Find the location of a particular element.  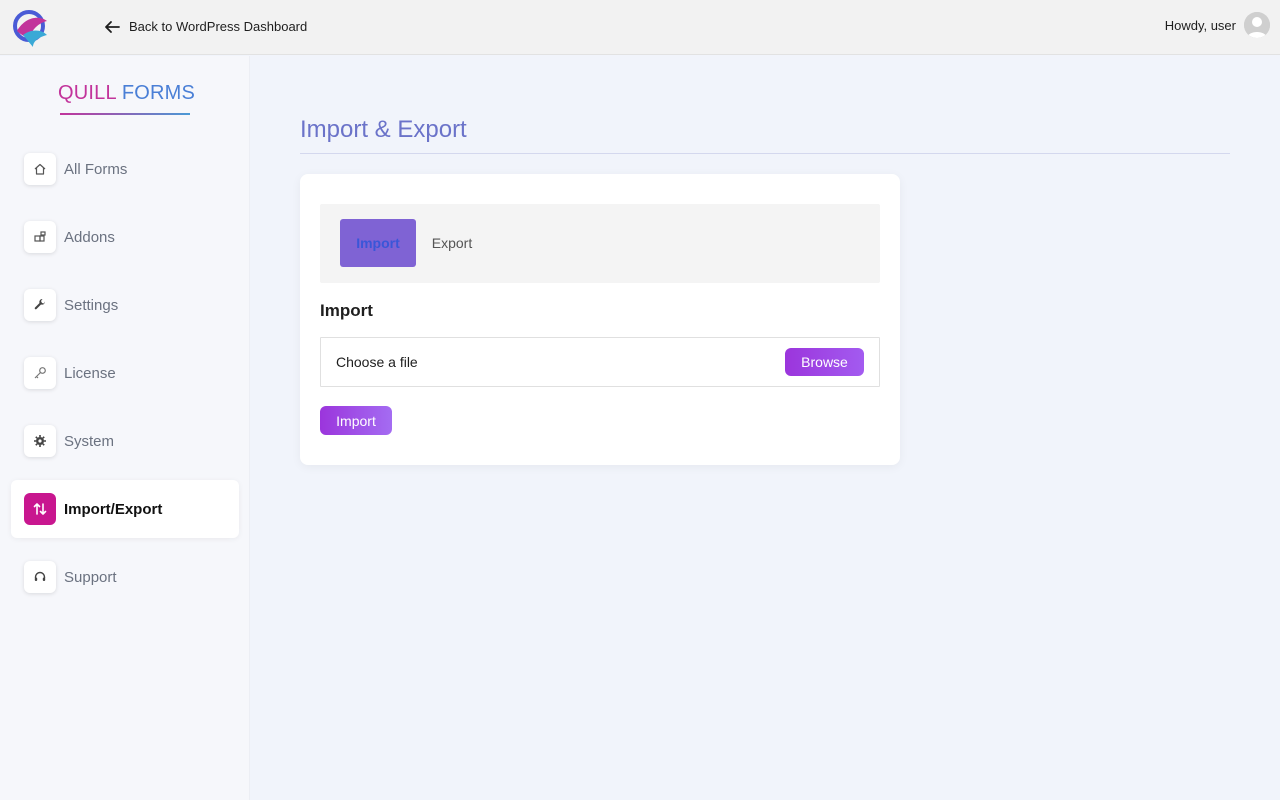

quill-forms-logo-icon is located at coordinates (30, 27).